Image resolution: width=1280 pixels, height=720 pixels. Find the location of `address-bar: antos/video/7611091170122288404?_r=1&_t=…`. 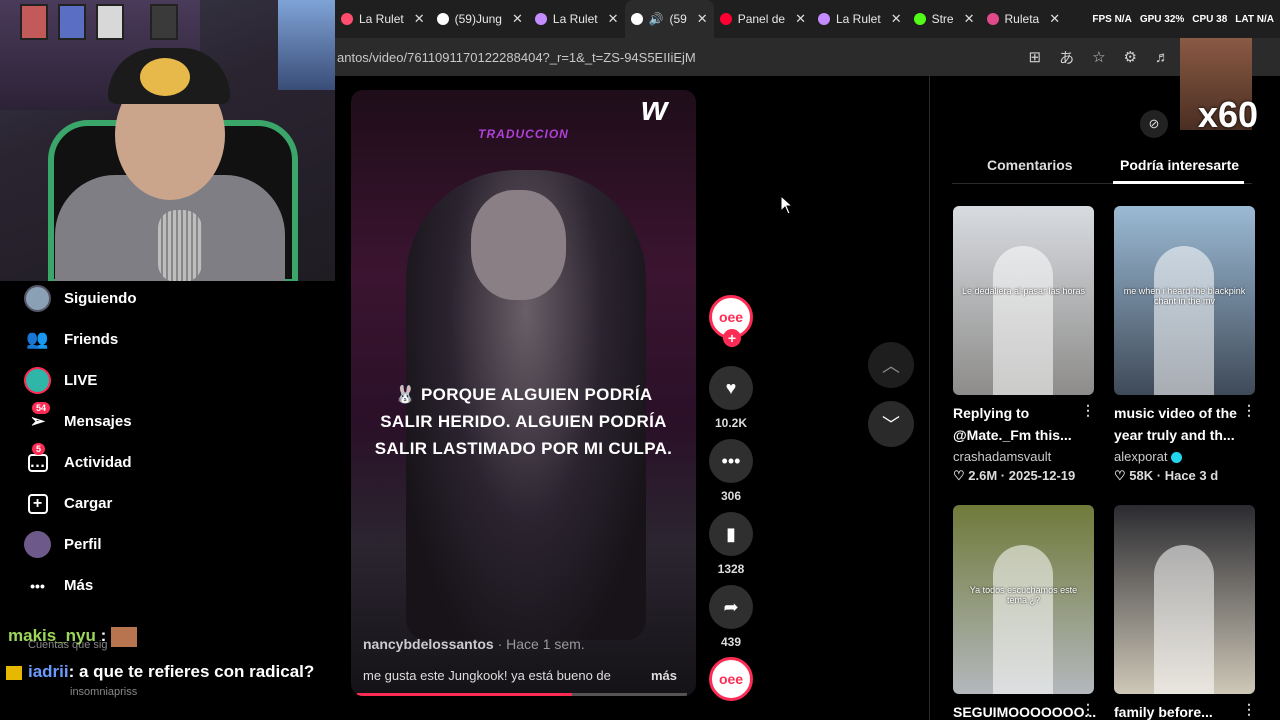

address-bar: antos/video/7611091170122288404?_r=1&_t=… is located at coordinates (807, 57).